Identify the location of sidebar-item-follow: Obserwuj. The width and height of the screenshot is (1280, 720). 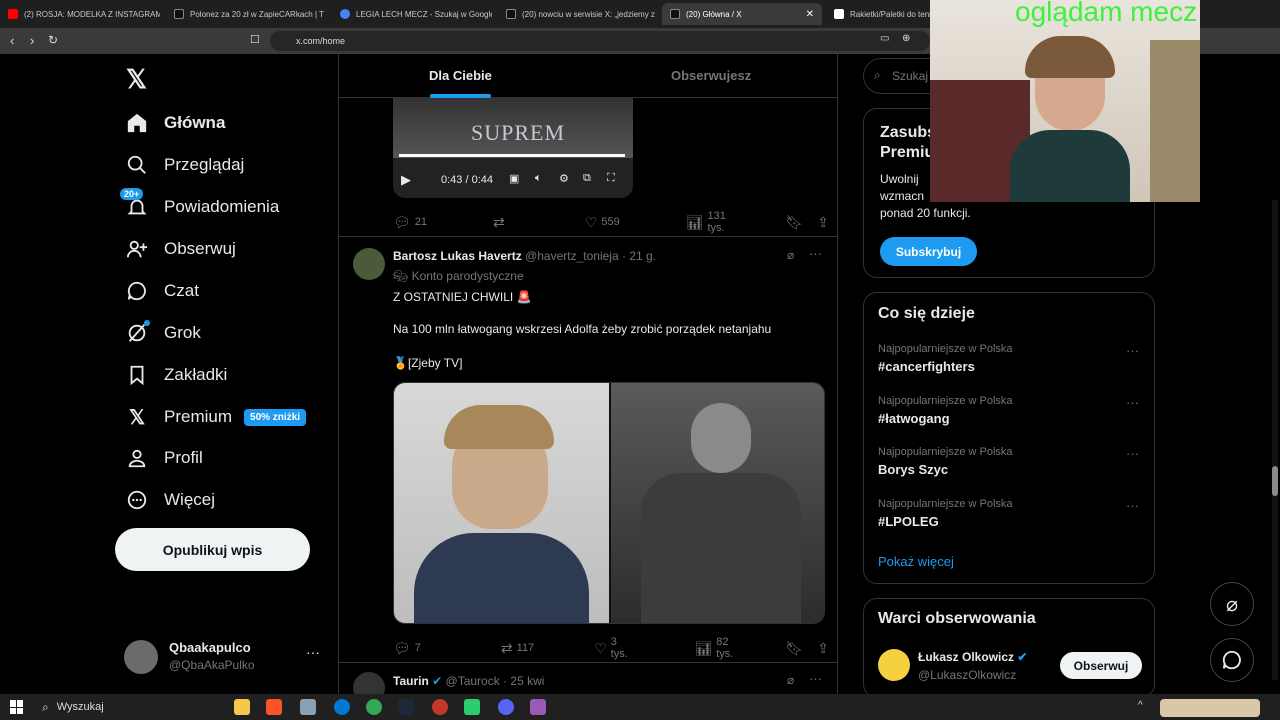
(180, 249).